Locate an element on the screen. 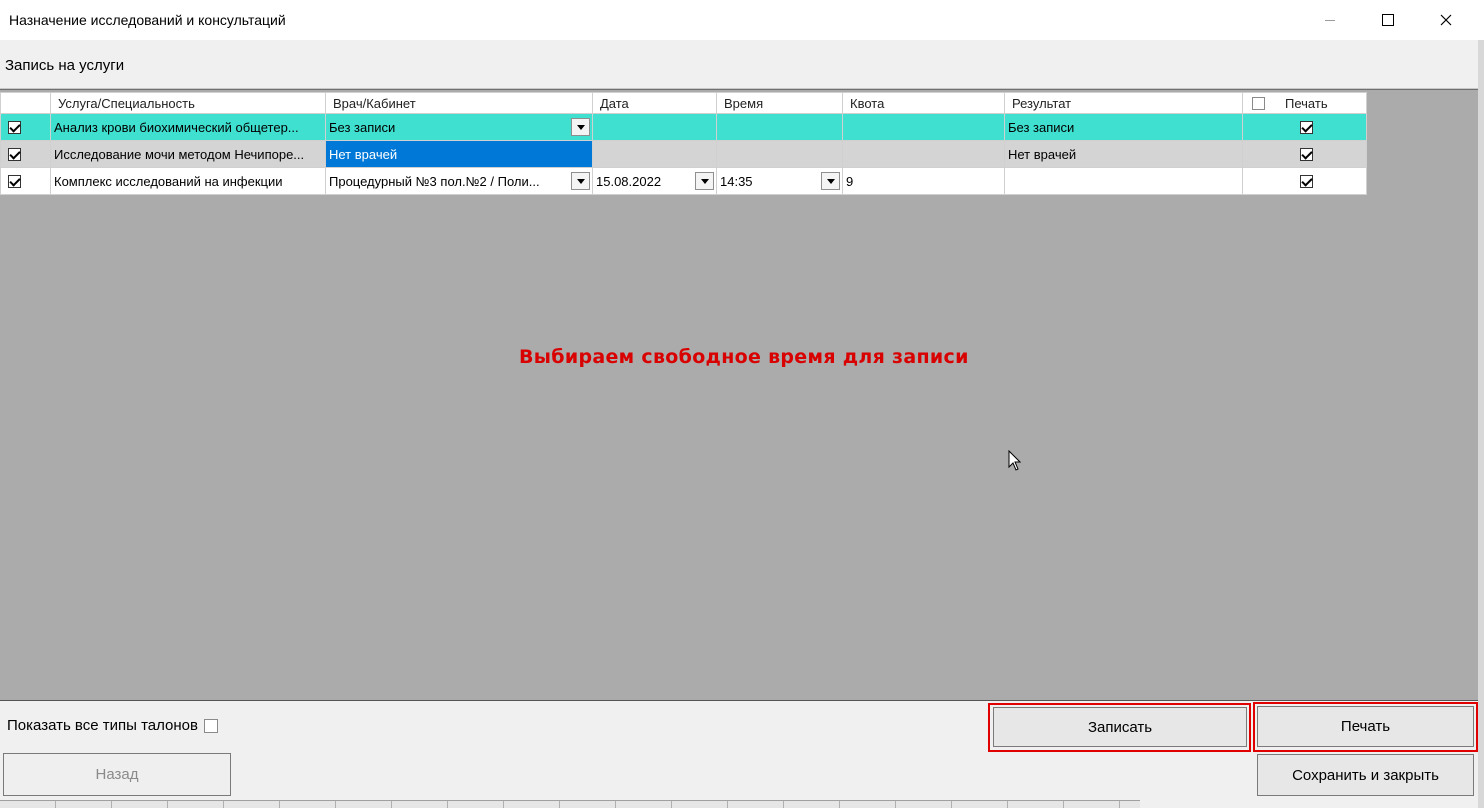 The height and width of the screenshot is (808, 1484). date-select-value: 15.08.2022 is located at coordinates (629, 181).